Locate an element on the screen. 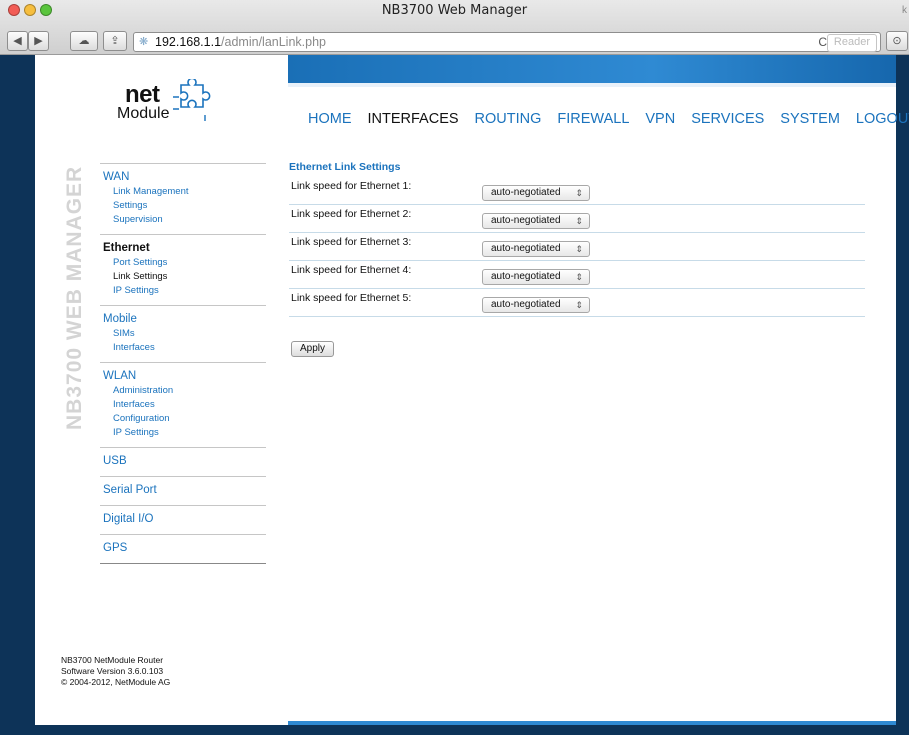 Image resolution: width=909 pixels, height=735 pixels. forward-button: ▶ is located at coordinates (38, 41).